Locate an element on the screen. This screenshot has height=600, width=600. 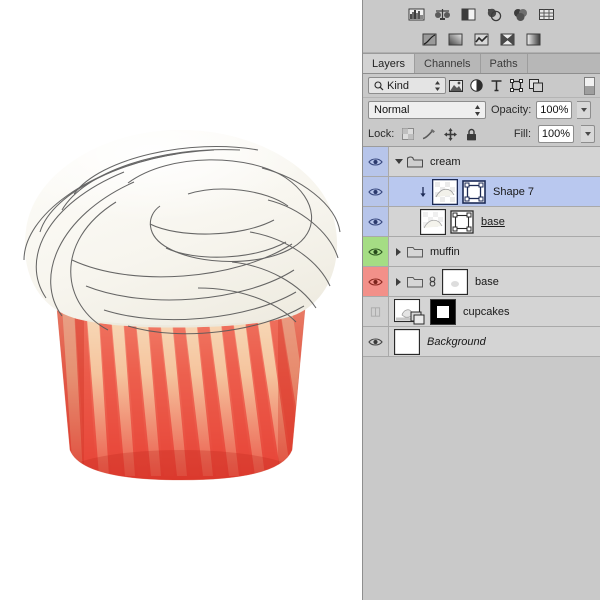
panel-tabs: Layers Channels Paths is located at coordinates (481, 63).